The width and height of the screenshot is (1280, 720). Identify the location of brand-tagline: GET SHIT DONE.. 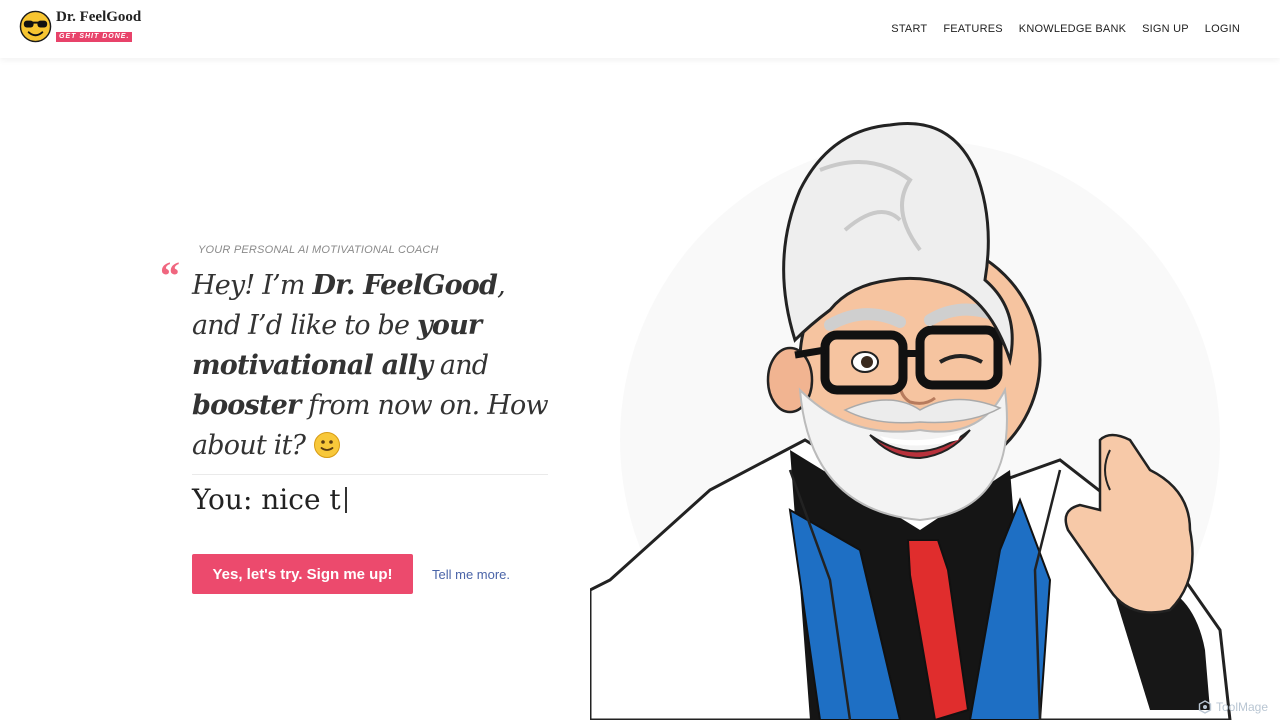
(94, 37).